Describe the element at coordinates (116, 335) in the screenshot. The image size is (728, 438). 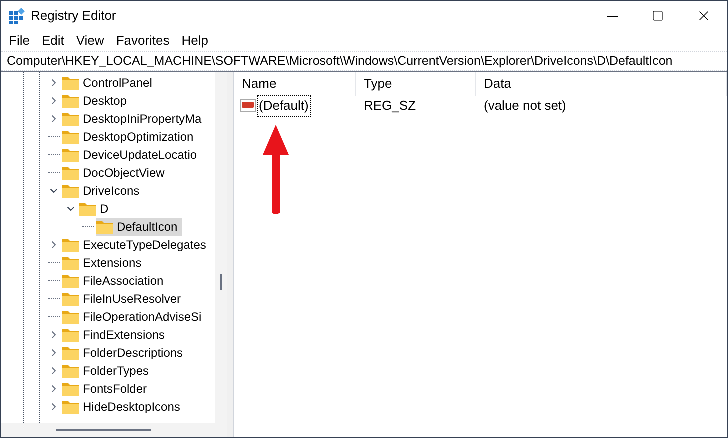
I see `tree-item: FindExtensions` at that location.